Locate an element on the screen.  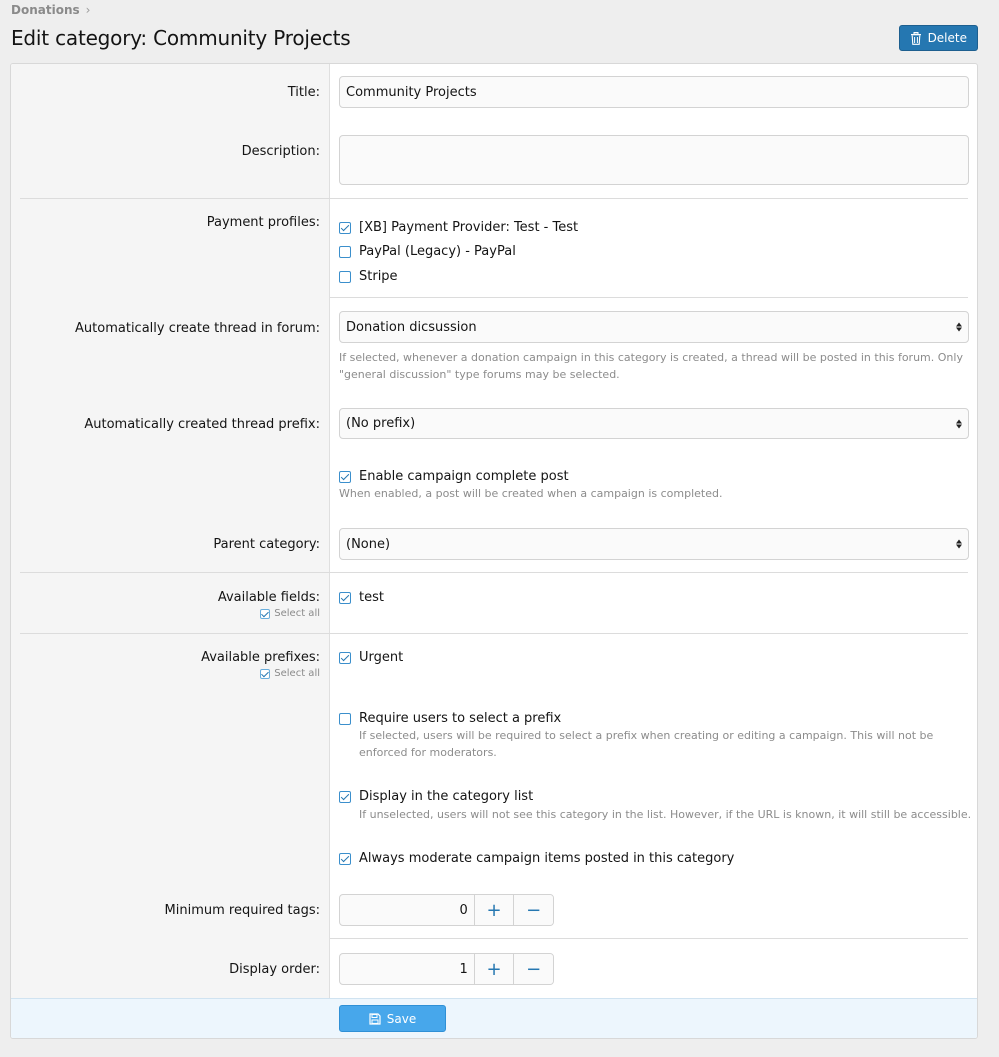
delete-button-label: Delete is located at coordinates (947, 38).